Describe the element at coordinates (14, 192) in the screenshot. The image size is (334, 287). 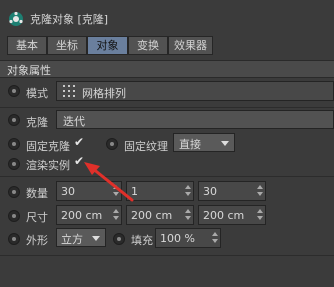
I see `count-animate-radio` at that location.